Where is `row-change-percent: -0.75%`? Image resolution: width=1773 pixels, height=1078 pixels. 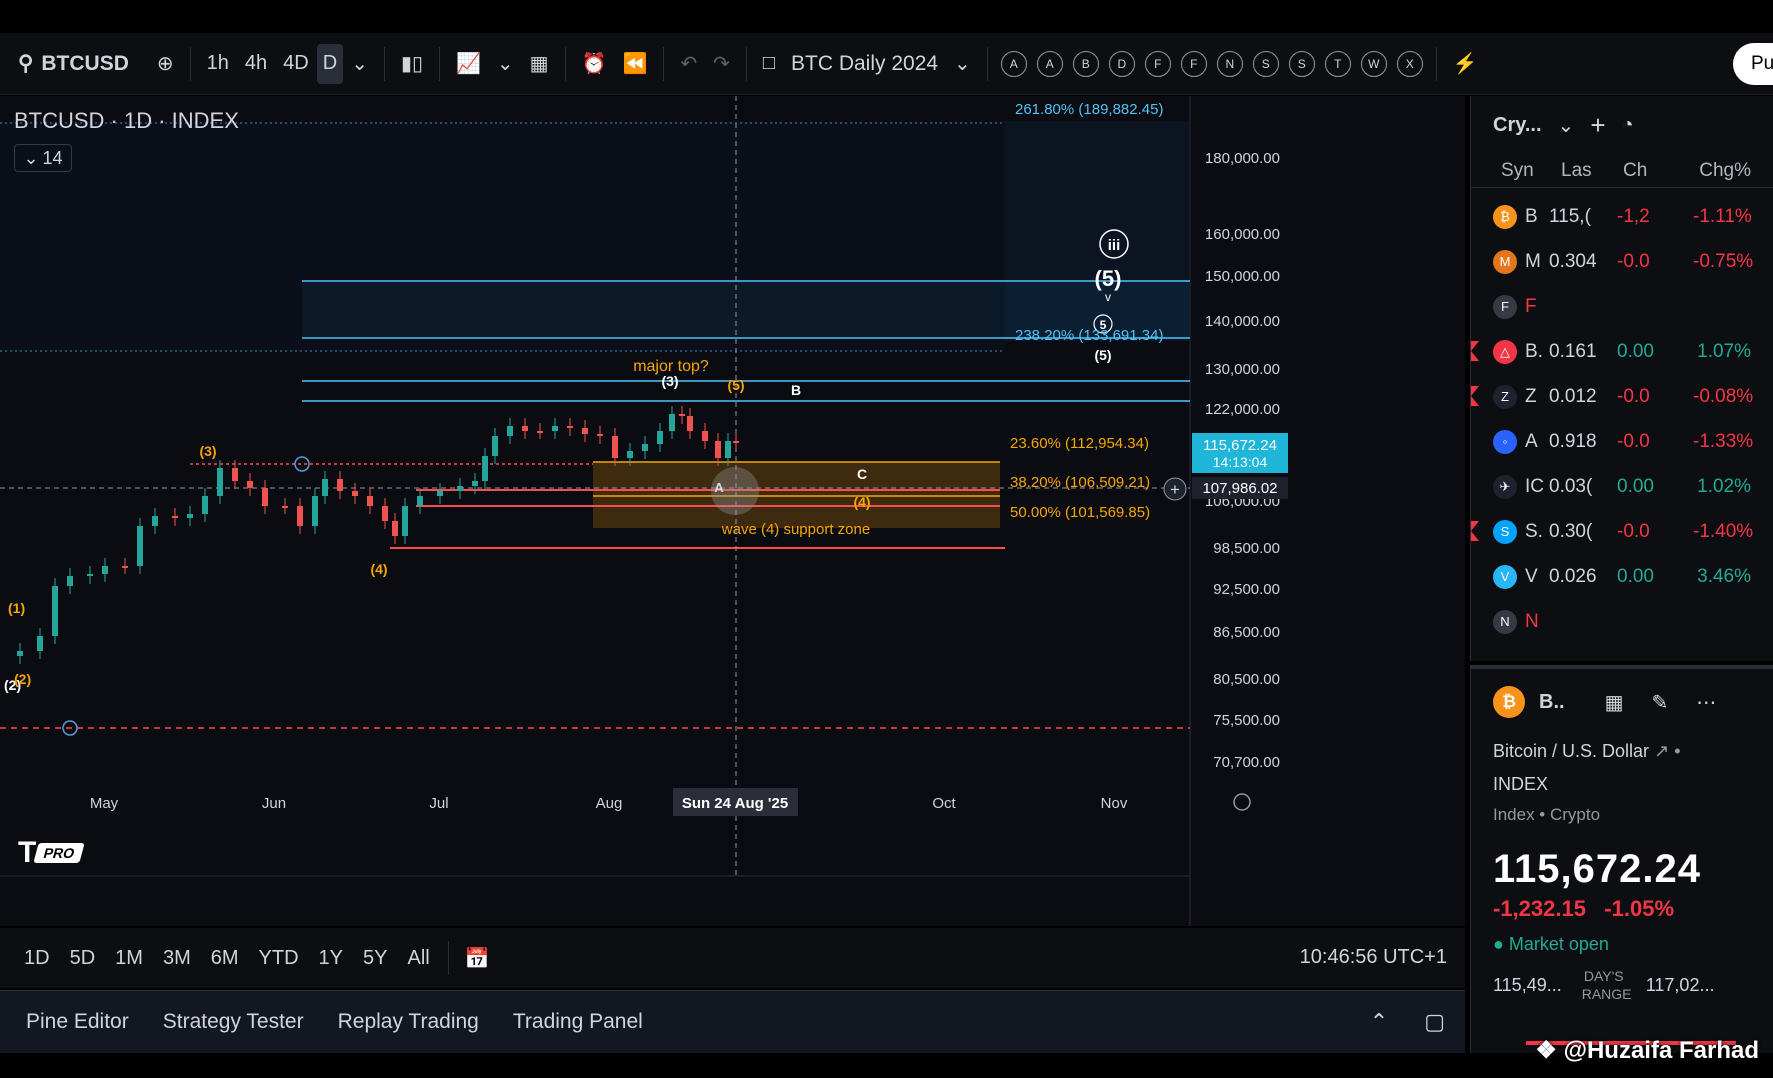 row-change-percent: -0.75% is located at coordinates (1723, 261).